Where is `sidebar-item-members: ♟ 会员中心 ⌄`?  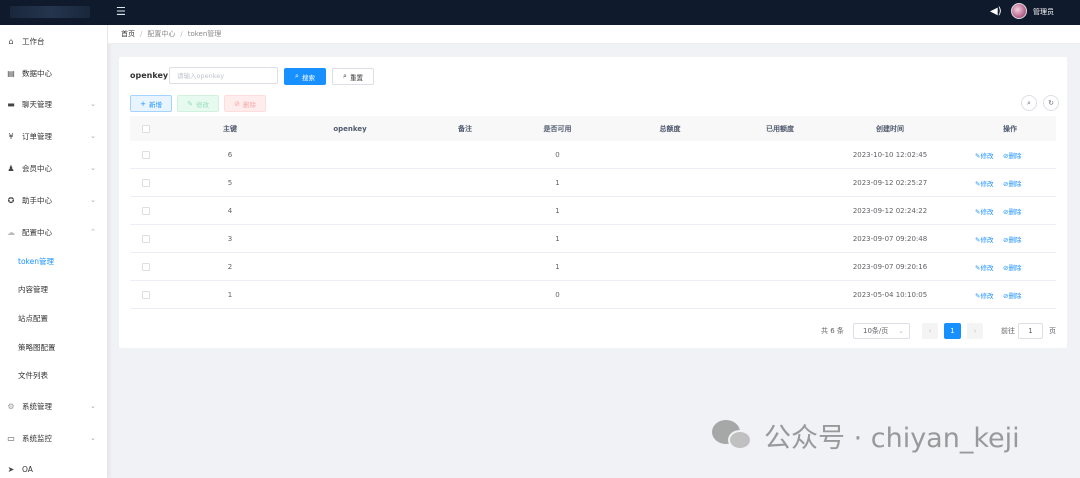 sidebar-item-members: ♟ 会员中心 ⌄ is located at coordinates (54, 168).